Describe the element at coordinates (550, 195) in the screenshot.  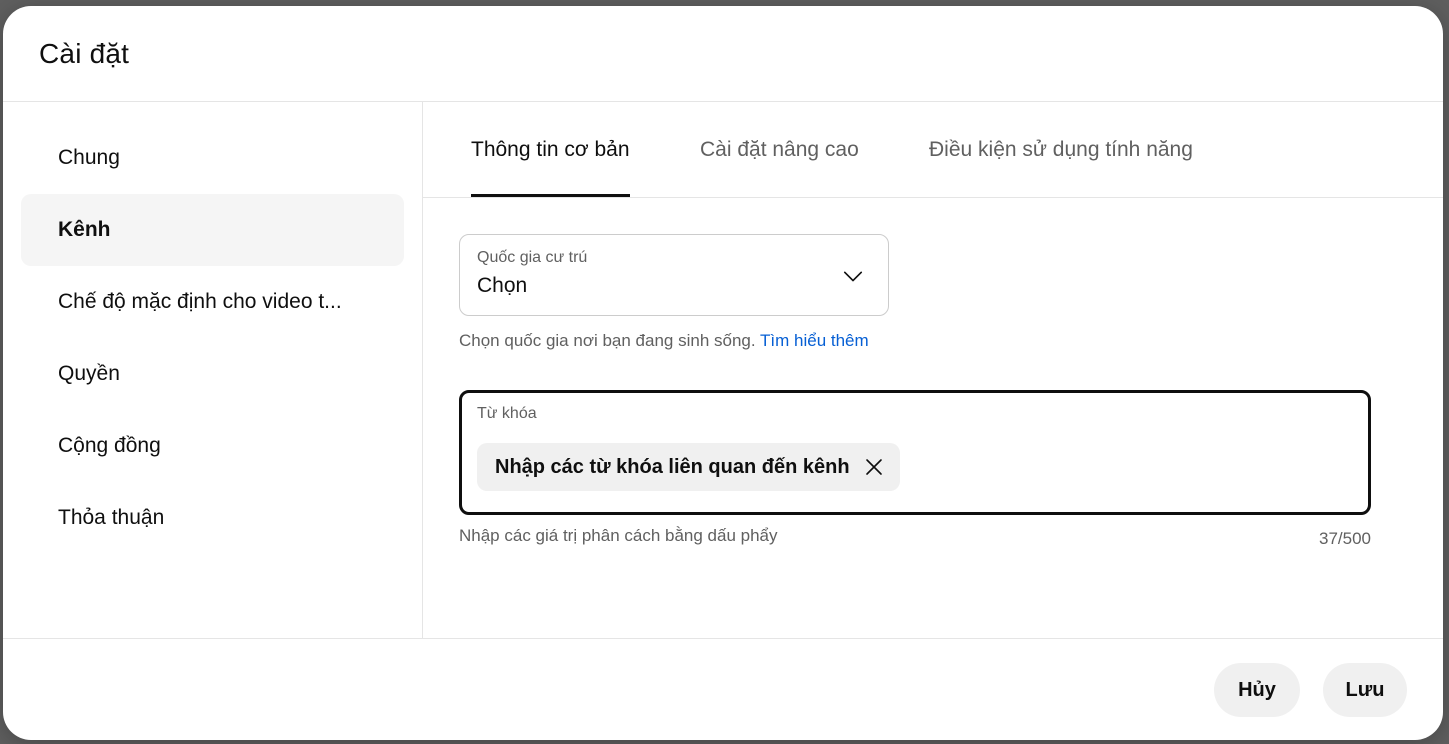
I see `active-tab-indicator` at that location.